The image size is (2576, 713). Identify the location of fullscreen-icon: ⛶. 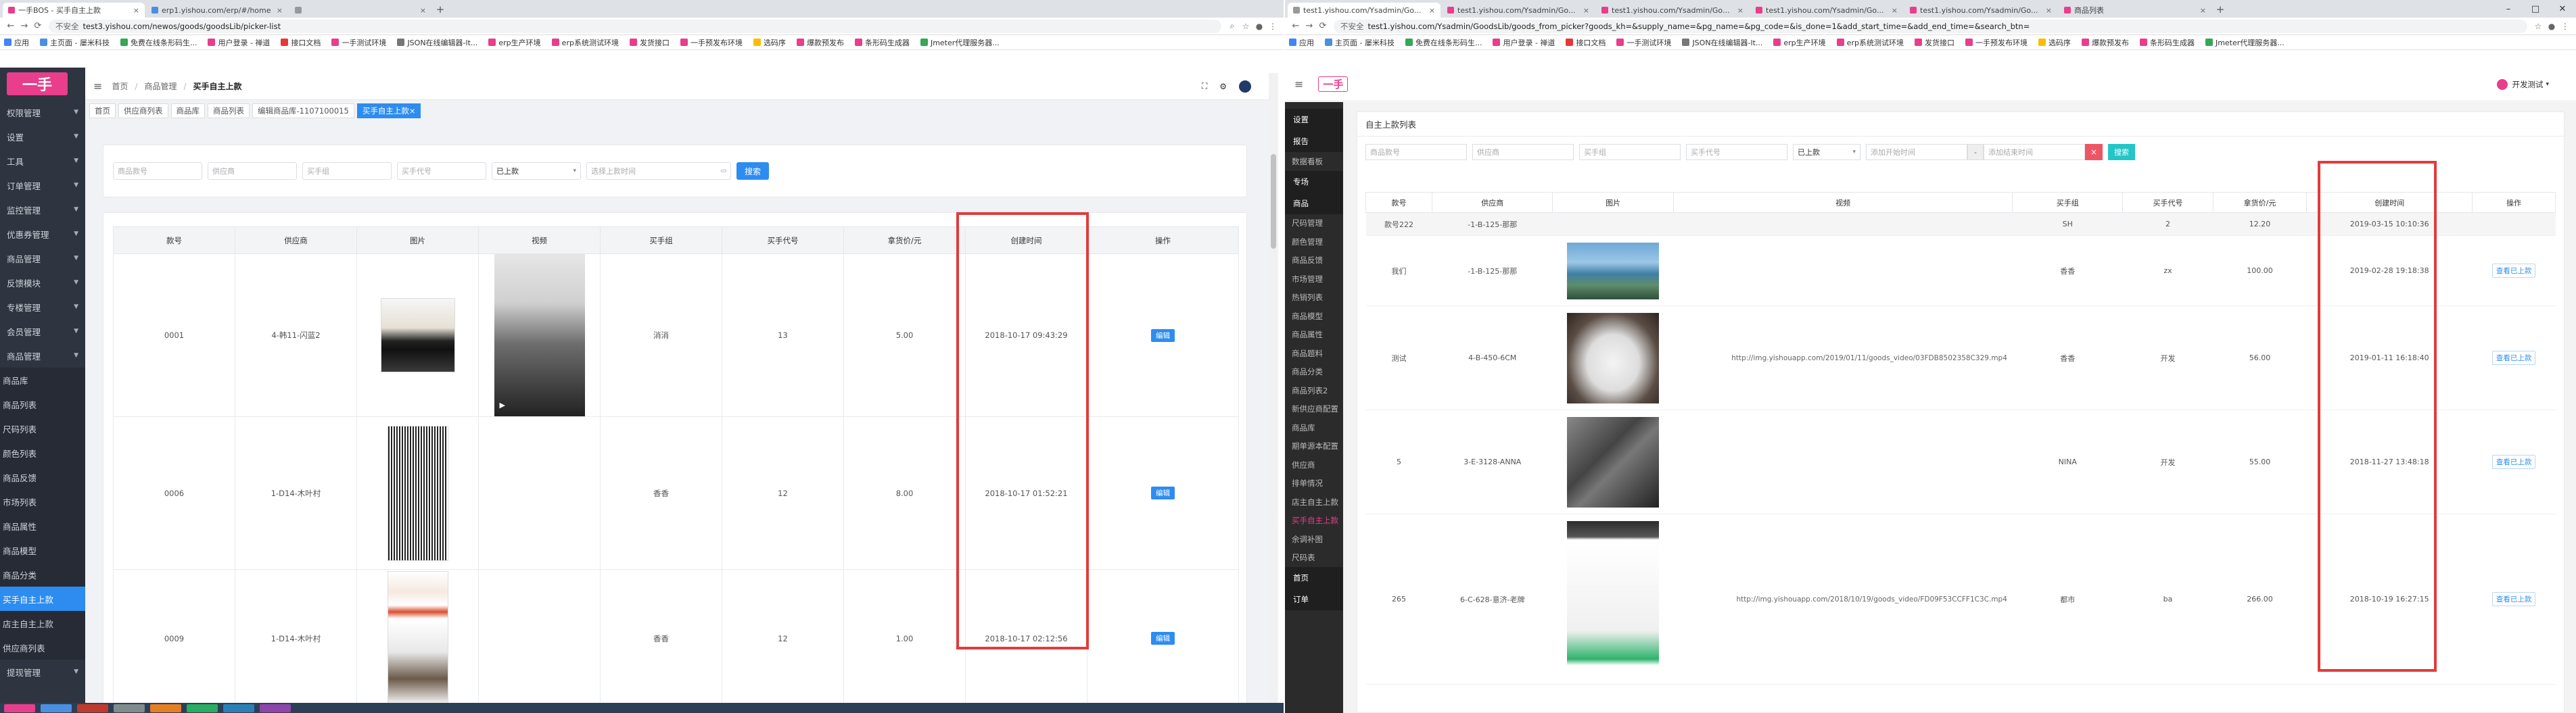
(1204, 86).